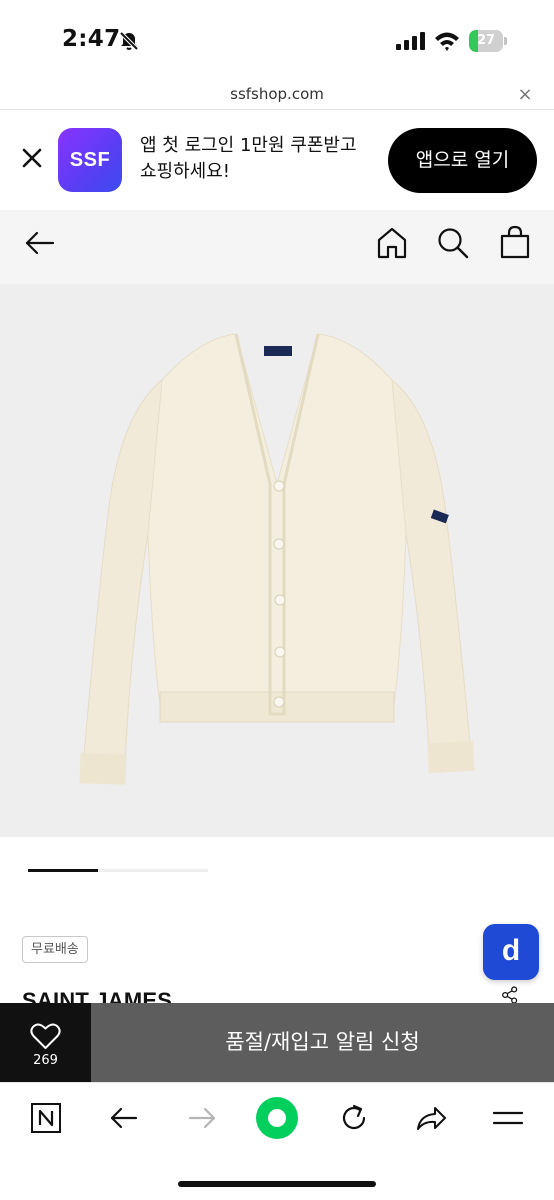 The width and height of the screenshot is (554, 1200). I want to click on back-arrow-icon, so click(40, 243).